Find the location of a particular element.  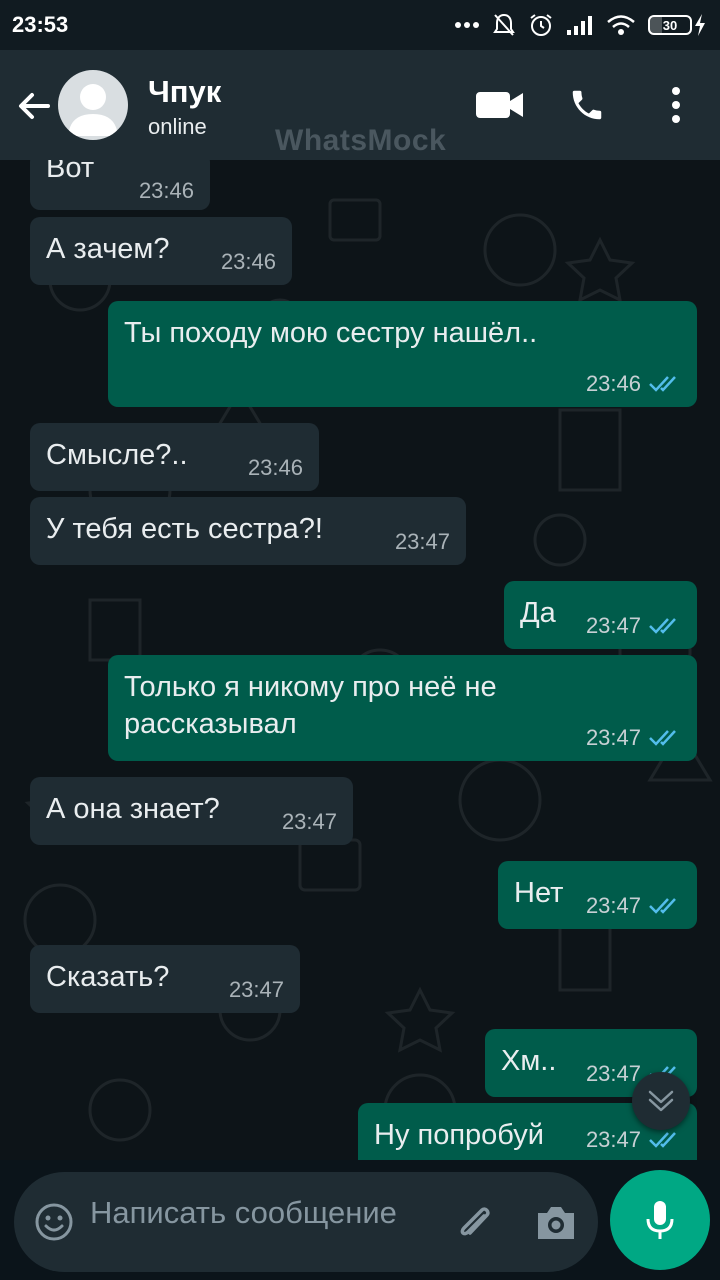

status-icons: 30 is located at coordinates (580, 25).